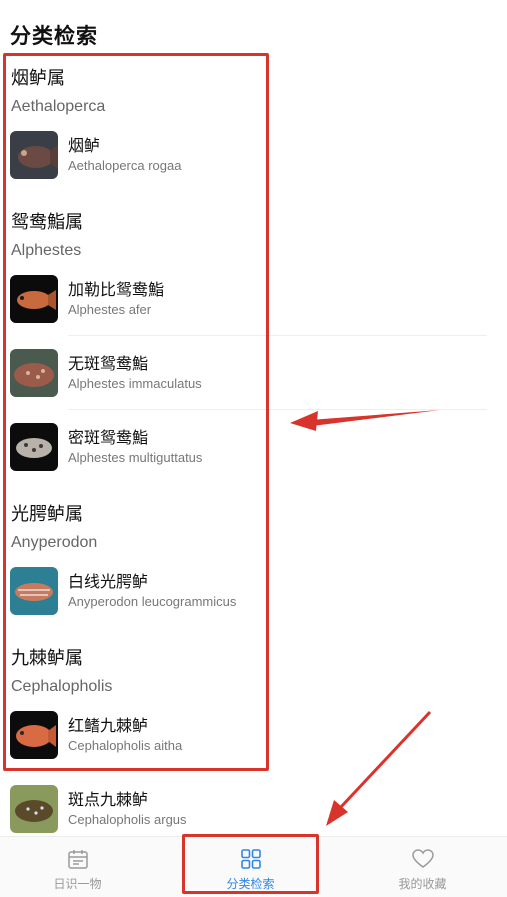  Describe the element at coordinates (127, 819) in the screenshot. I see `species-latin: Cephalopholis argus` at that location.